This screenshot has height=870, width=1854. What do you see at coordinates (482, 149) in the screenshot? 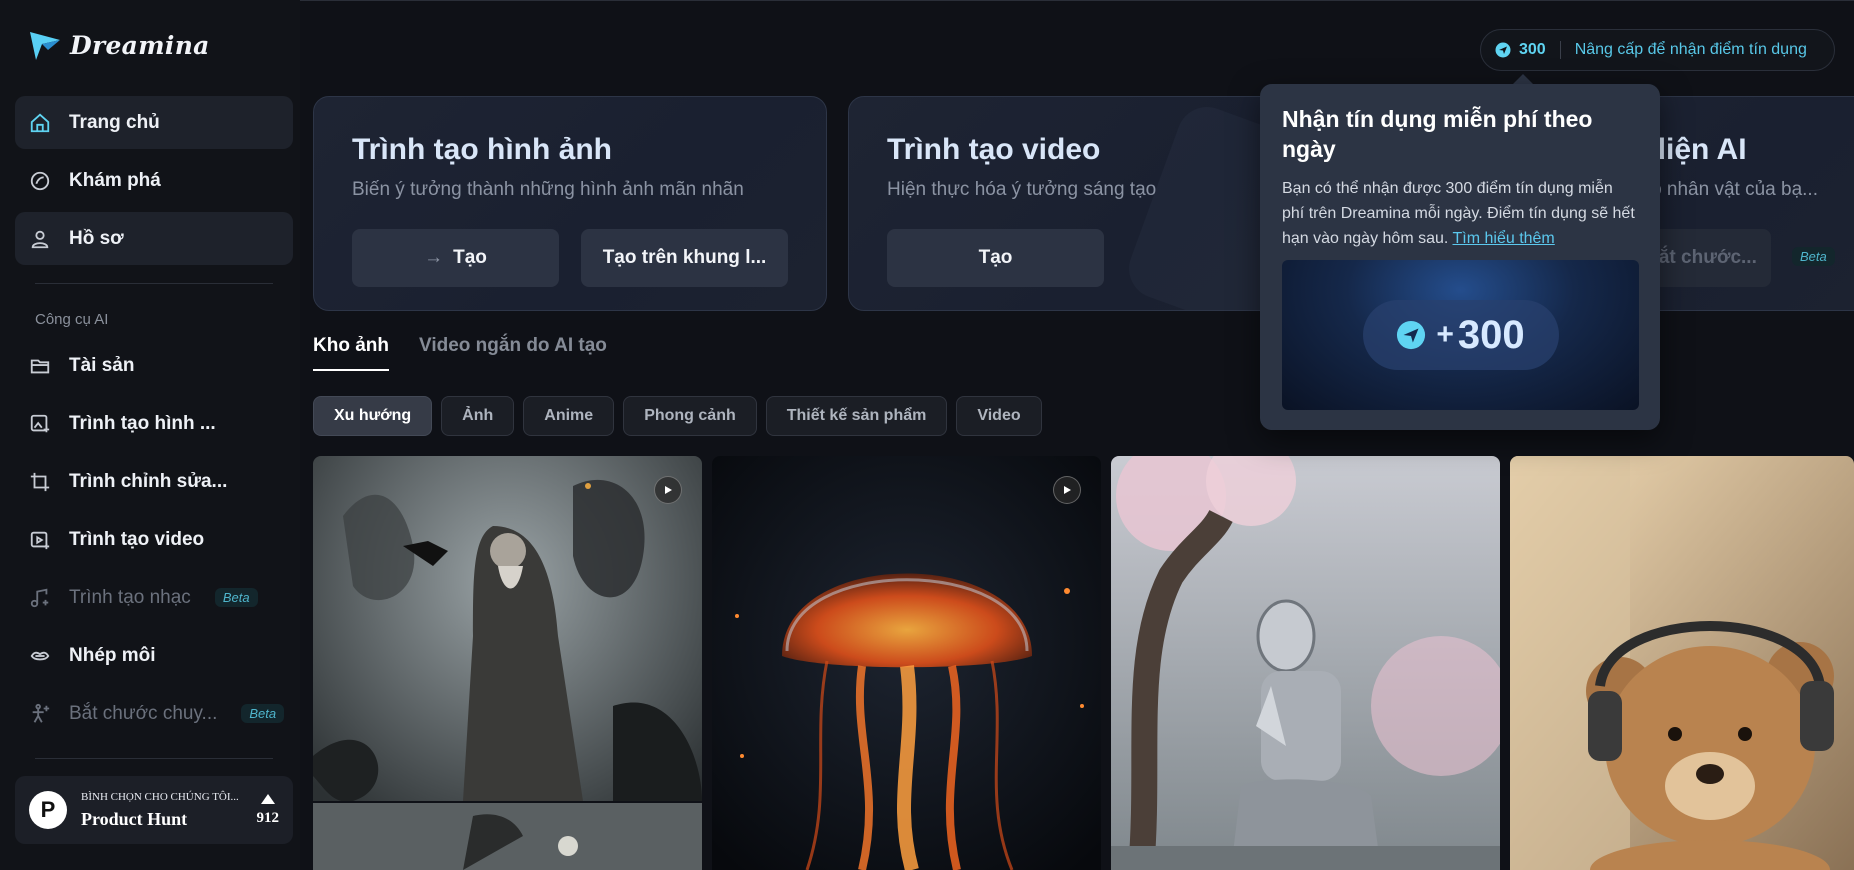
I see `card-title: Trình tạo hình ảnh` at bounding box center [482, 149].